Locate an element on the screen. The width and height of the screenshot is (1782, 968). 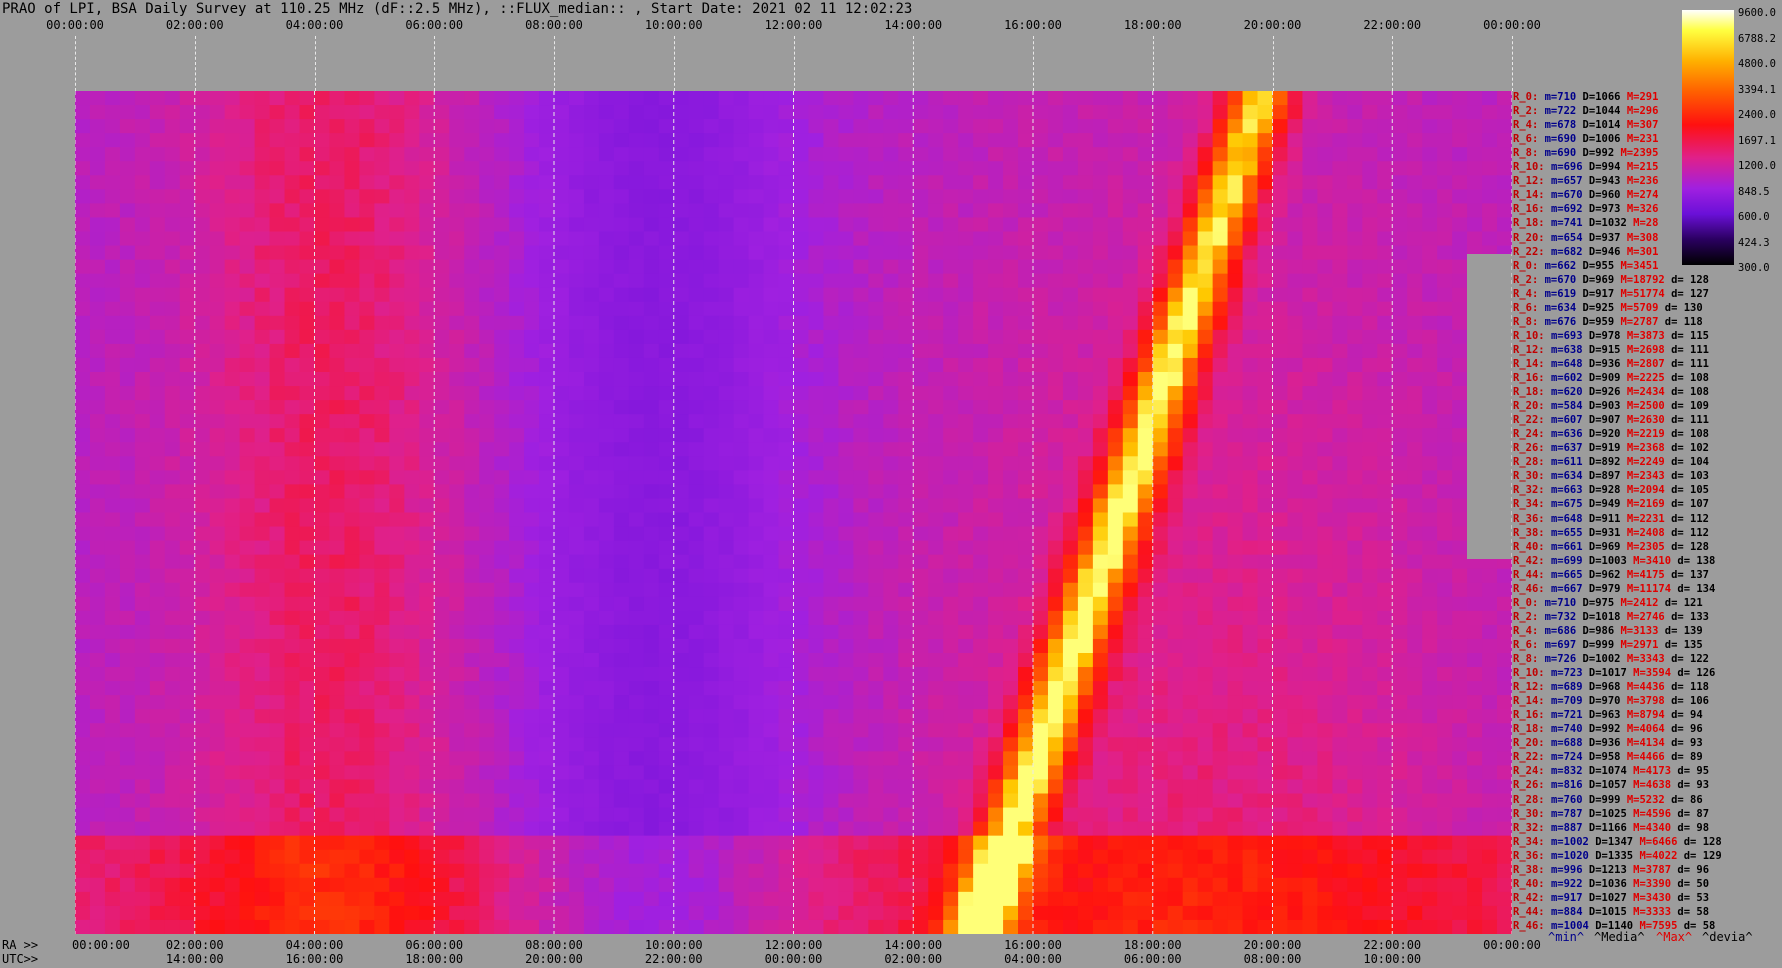
stat-min: m=887 is located at coordinates (1569, 827).